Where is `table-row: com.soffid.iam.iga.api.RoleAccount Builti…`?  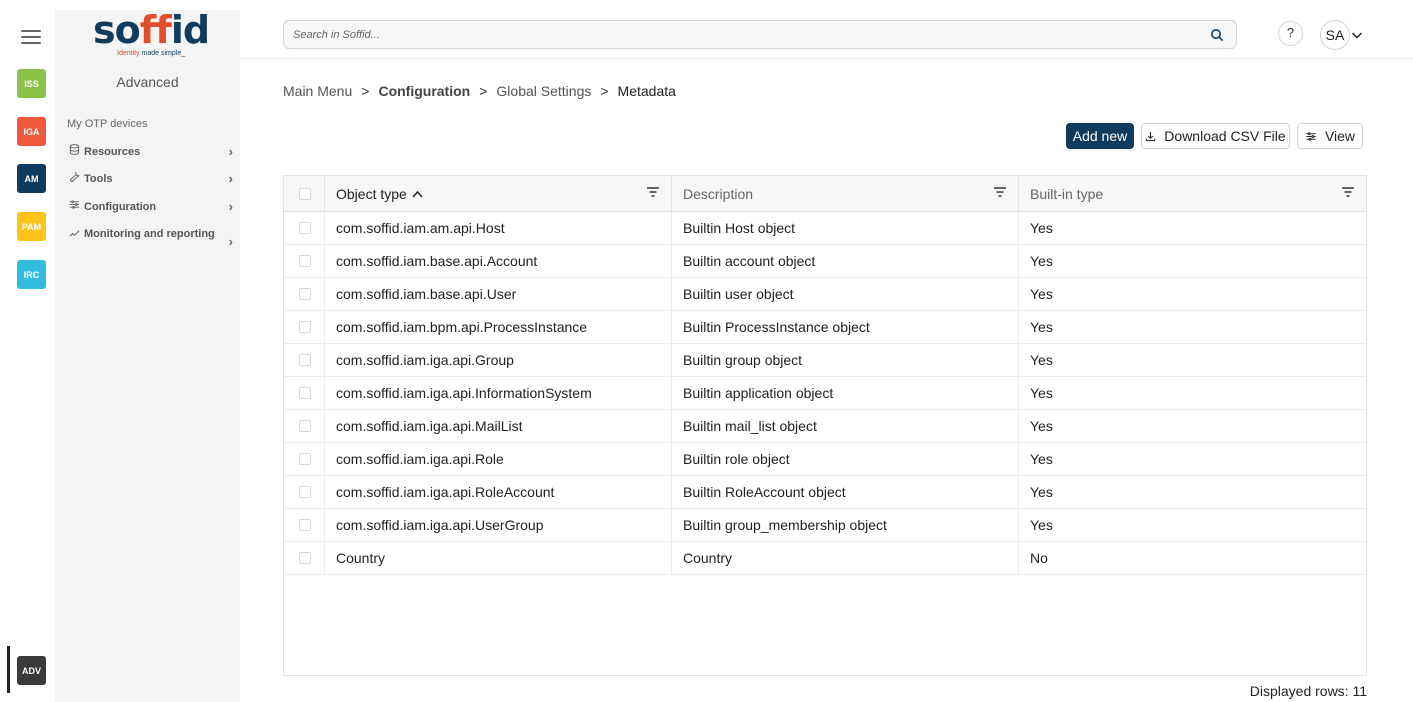
table-row: com.soffid.iam.iga.api.RoleAccount Builti… is located at coordinates (825, 492).